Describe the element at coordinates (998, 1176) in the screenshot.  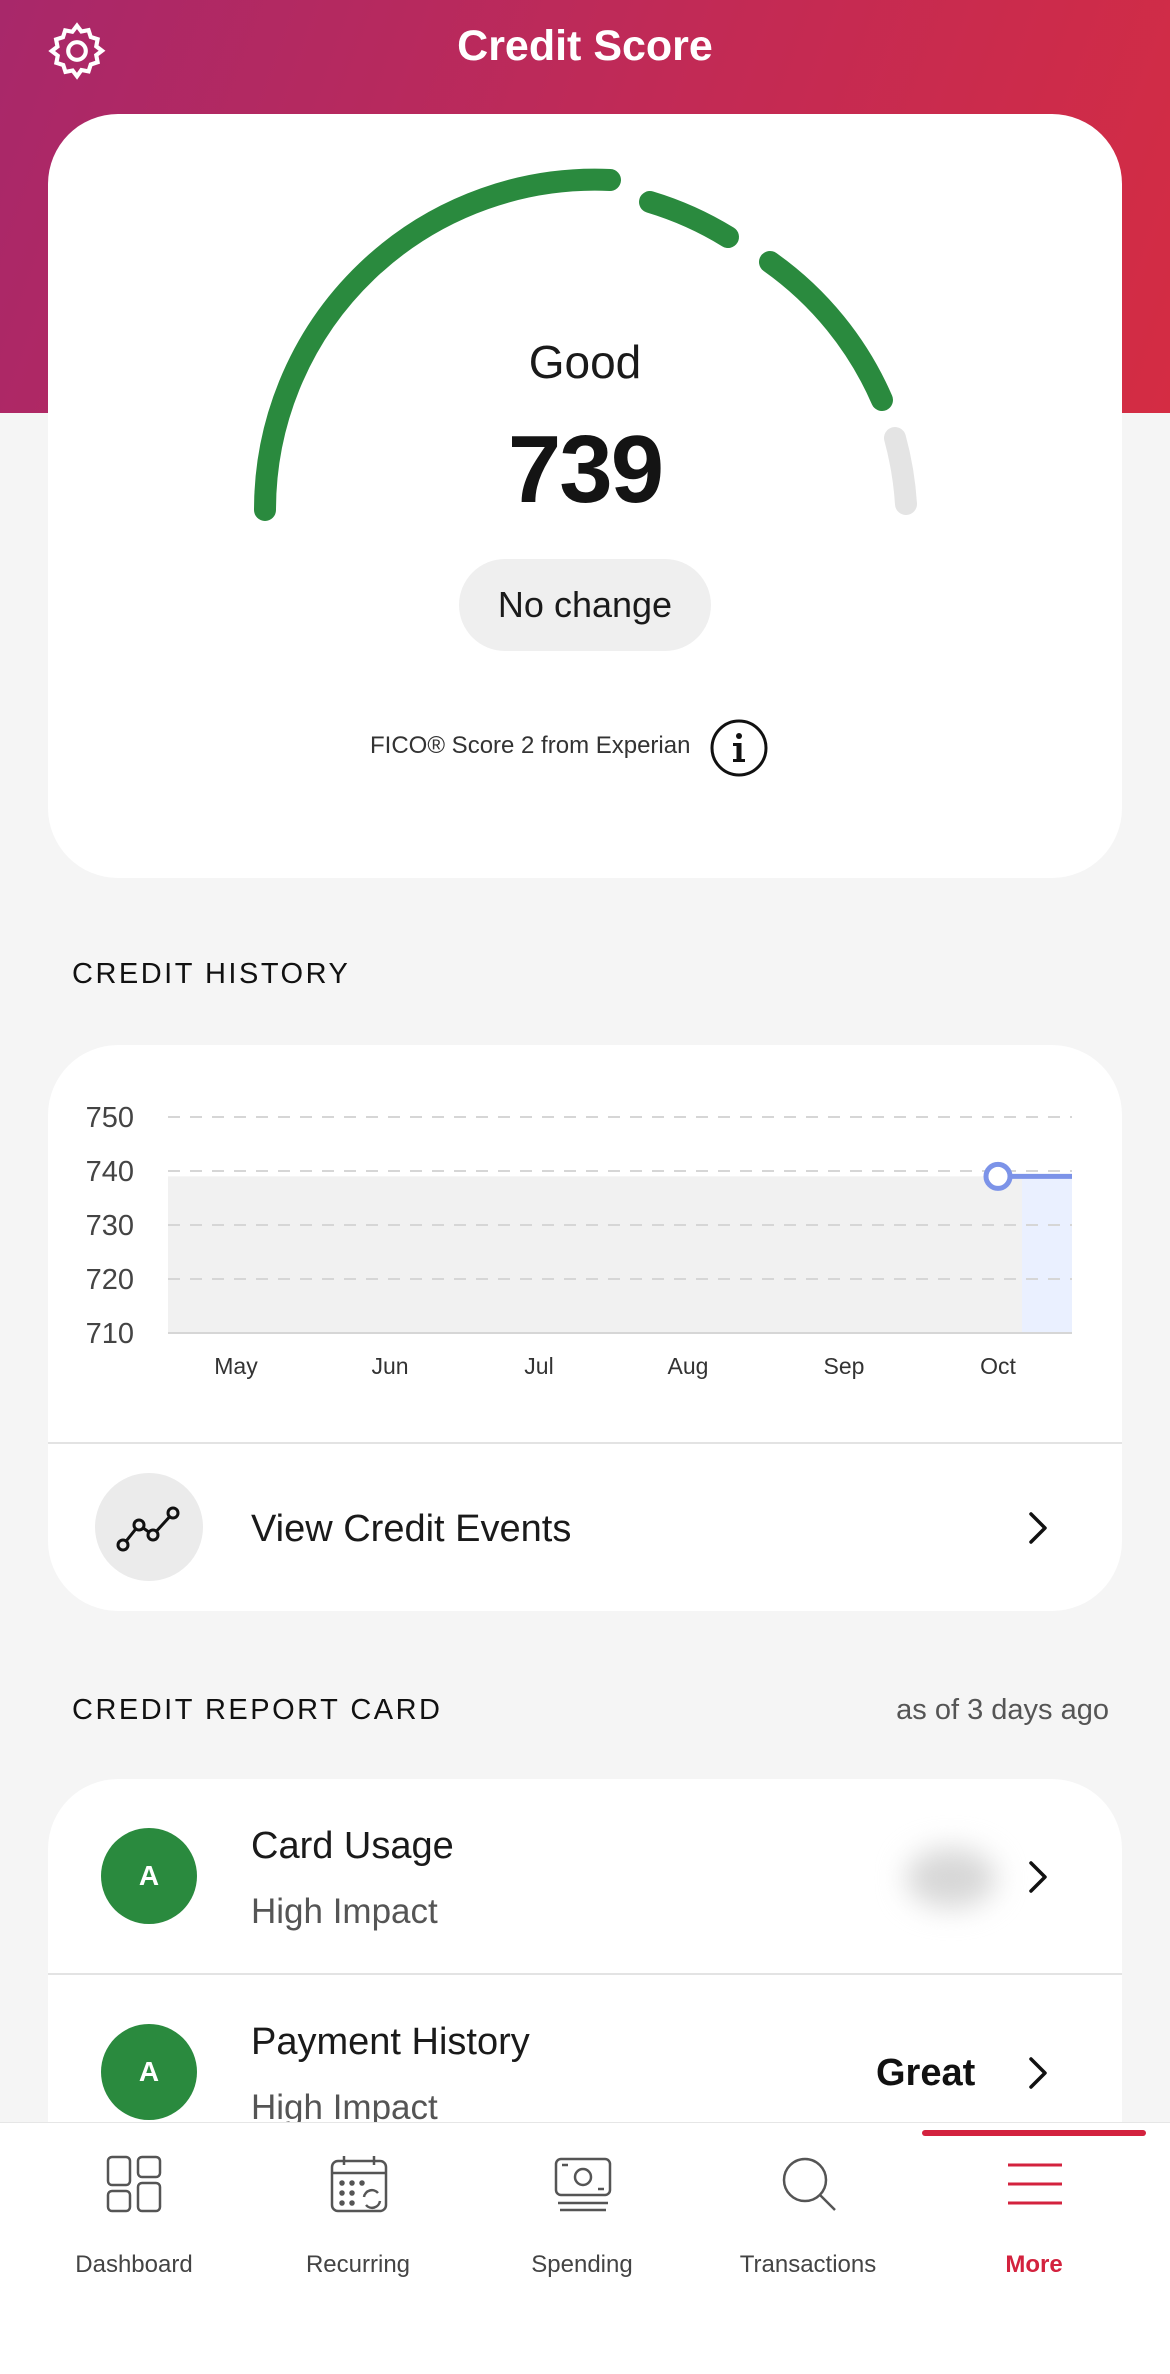
I see `data-point` at that location.